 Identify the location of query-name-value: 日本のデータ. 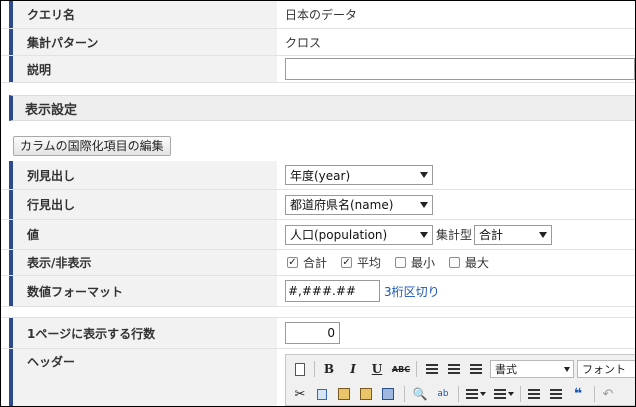
(321, 15).